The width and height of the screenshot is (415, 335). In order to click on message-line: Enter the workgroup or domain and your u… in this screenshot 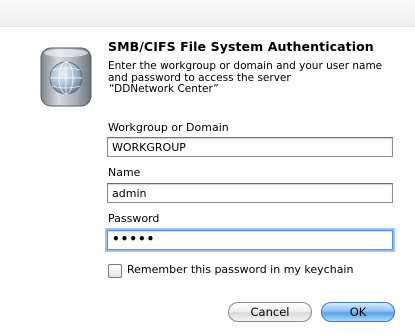, I will do `click(245, 66)`.